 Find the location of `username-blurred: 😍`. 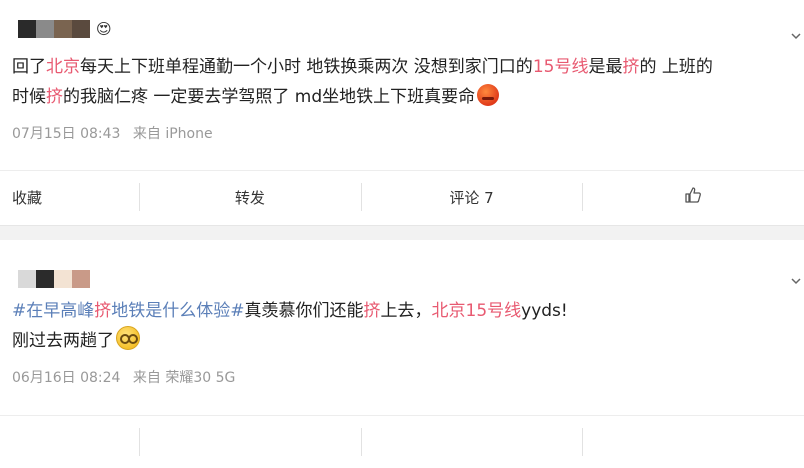

username-blurred: 😍 is located at coordinates (65, 29).